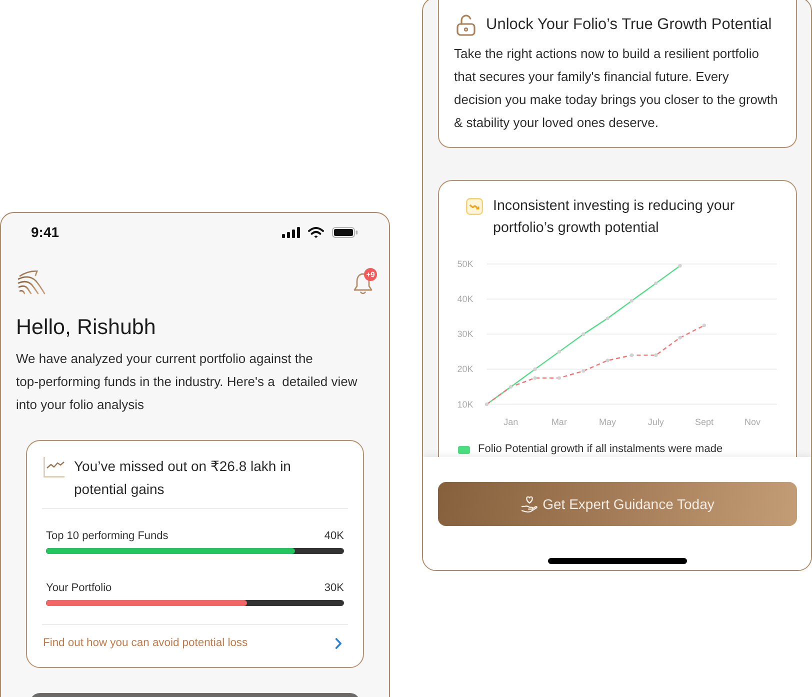 The height and width of the screenshot is (697, 812). I want to click on y-axis-label: 20K, so click(465, 369).